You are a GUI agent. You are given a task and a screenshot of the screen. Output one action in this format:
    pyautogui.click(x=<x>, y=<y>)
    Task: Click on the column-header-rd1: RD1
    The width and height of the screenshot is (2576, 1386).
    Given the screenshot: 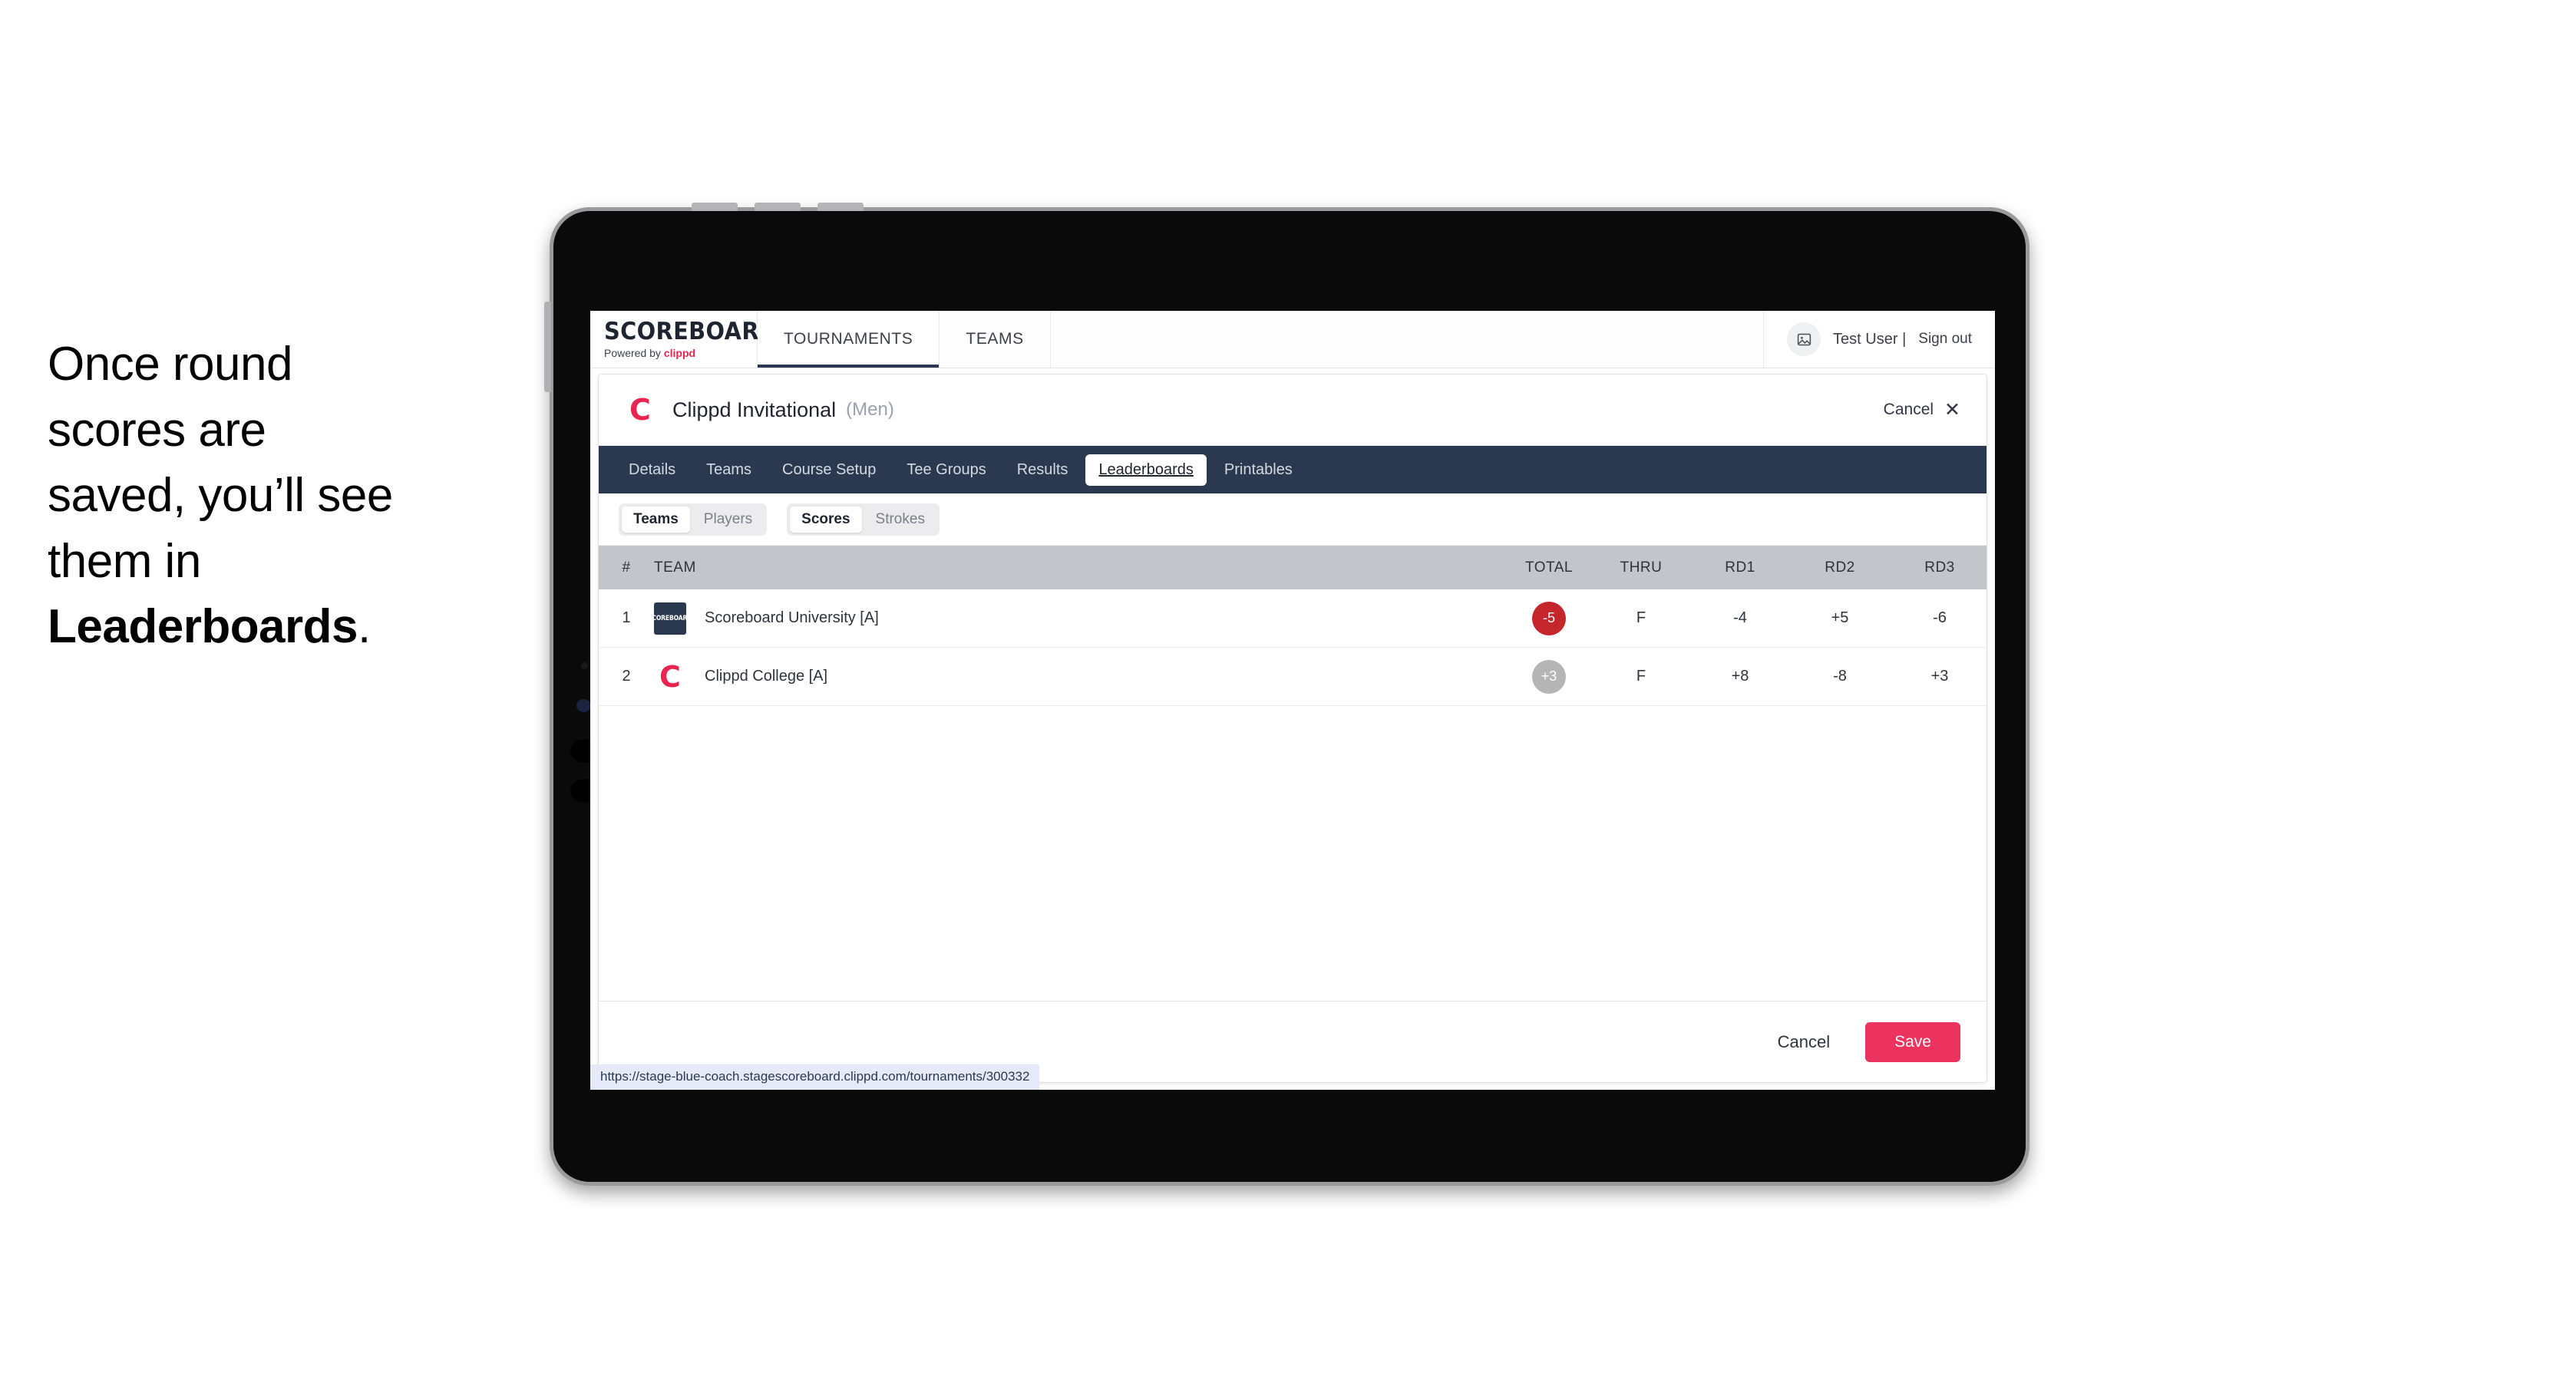 What is the action you would take?
    pyautogui.click(x=1740, y=567)
    